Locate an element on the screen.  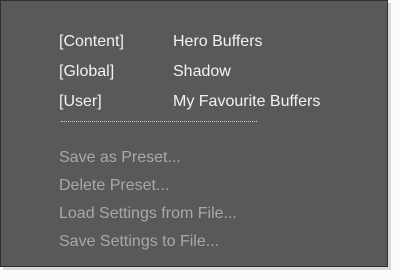
menu-item-preset-shadow: [Global] Shadow is located at coordinates (145, 72).